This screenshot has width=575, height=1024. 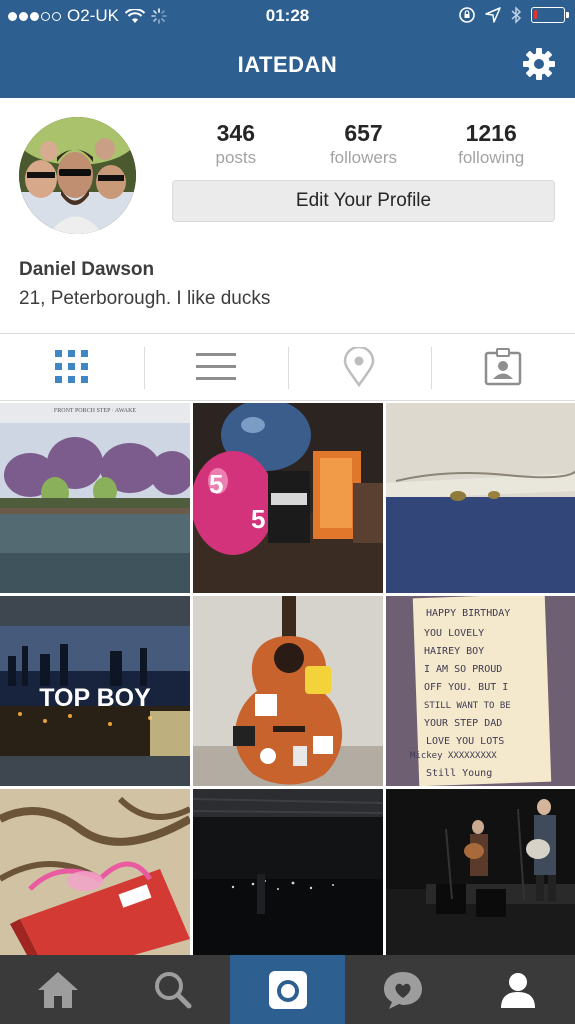 I want to click on tab-activity, so click(x=402, y=989).